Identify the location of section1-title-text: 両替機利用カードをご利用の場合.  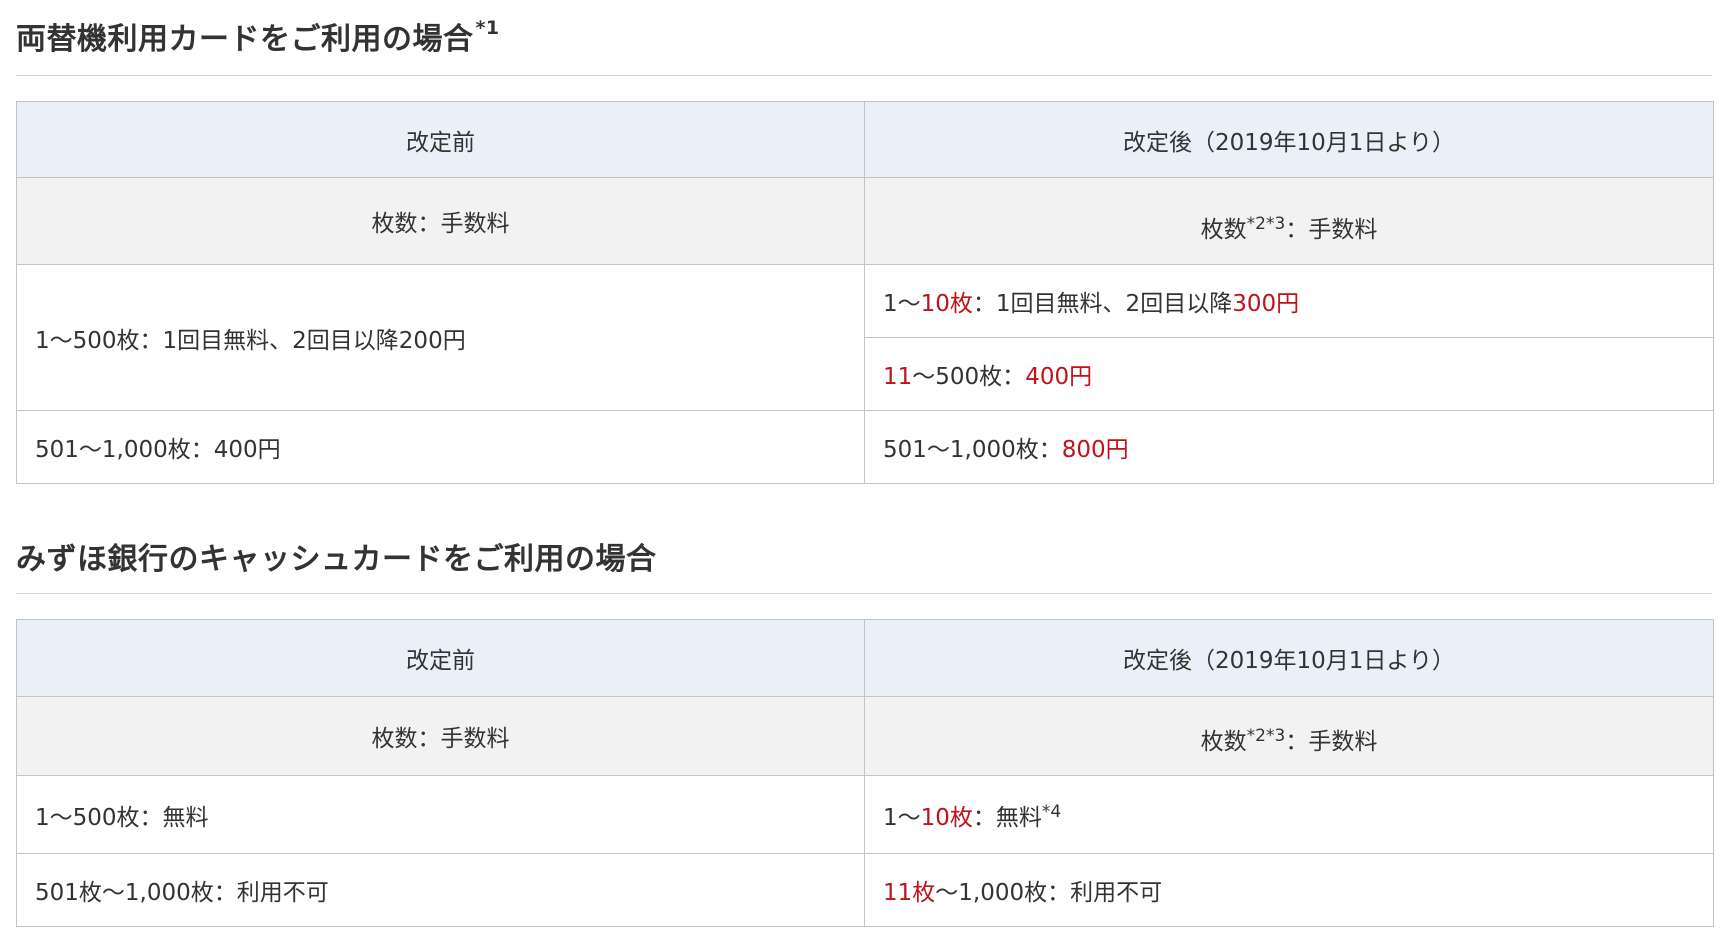
(245, 39).